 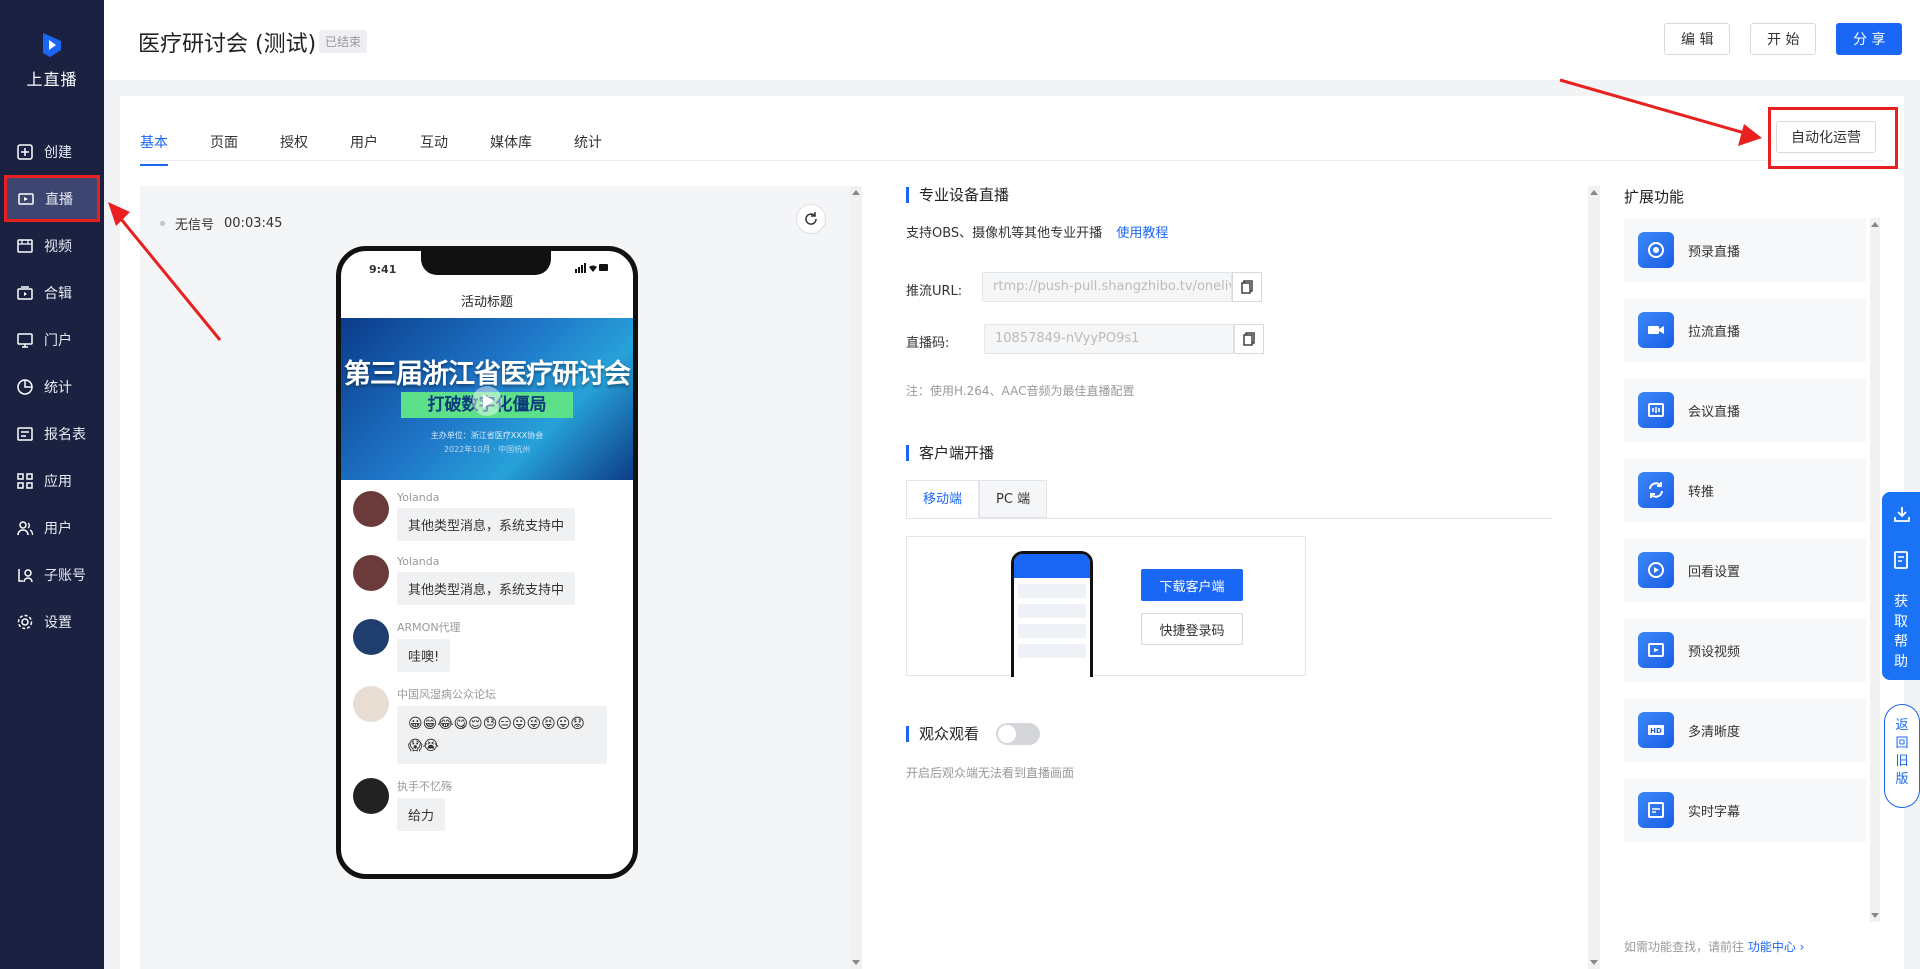 What do you see at coordinates (162, 223) in the screenshot?
I see `signal-dot-icon` at bounding box center [162, 223].